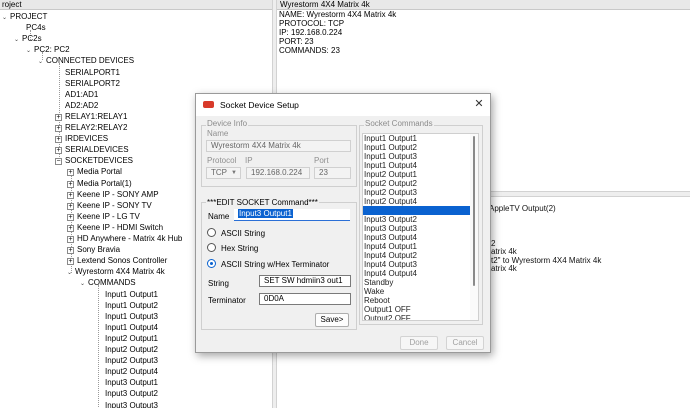  I want to click on tree-item: Input2 Output4, so click(131, 371).